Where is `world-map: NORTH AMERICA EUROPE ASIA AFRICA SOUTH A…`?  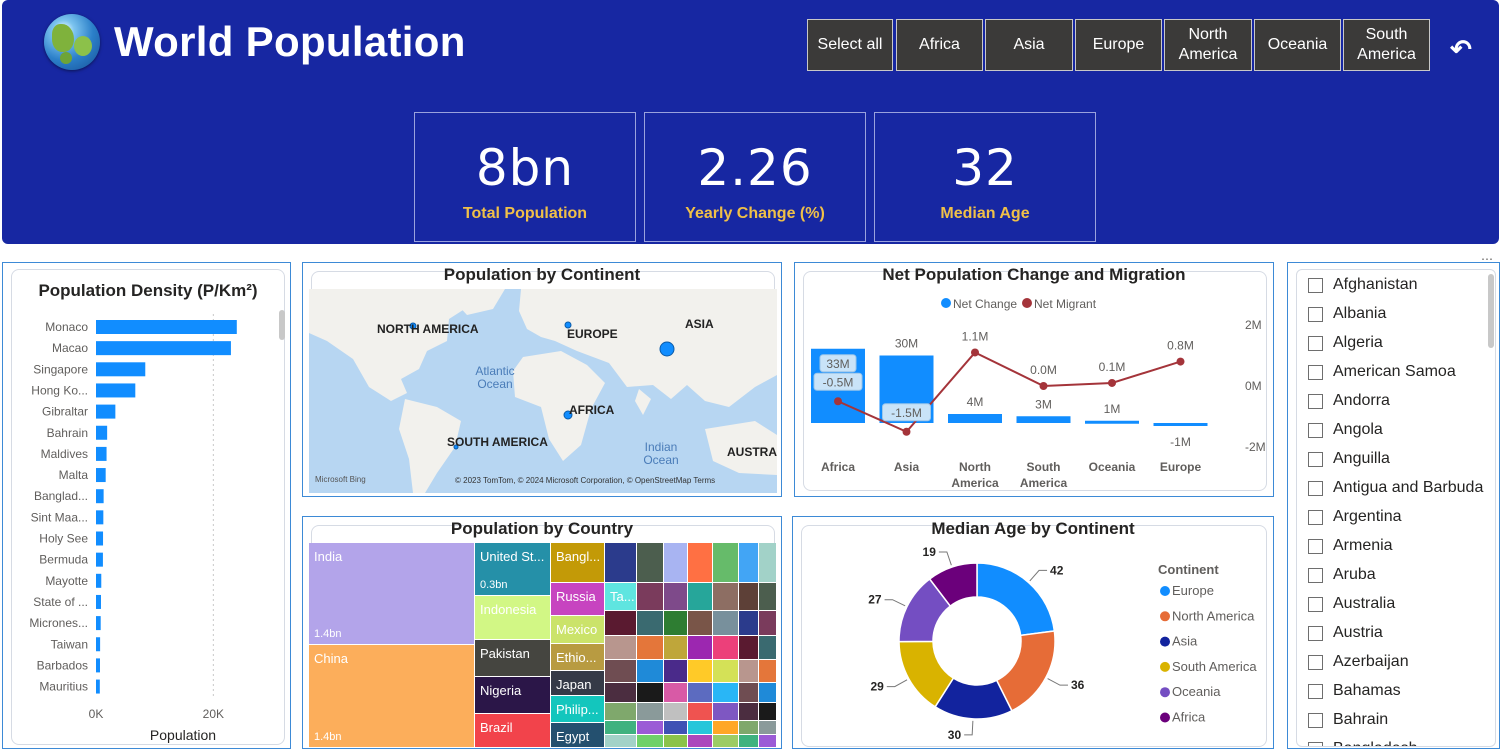
world-map: NORTH AMERICA EUROPE ASIA AFRICA SOUTH A… is located at coordinates (543, 391).